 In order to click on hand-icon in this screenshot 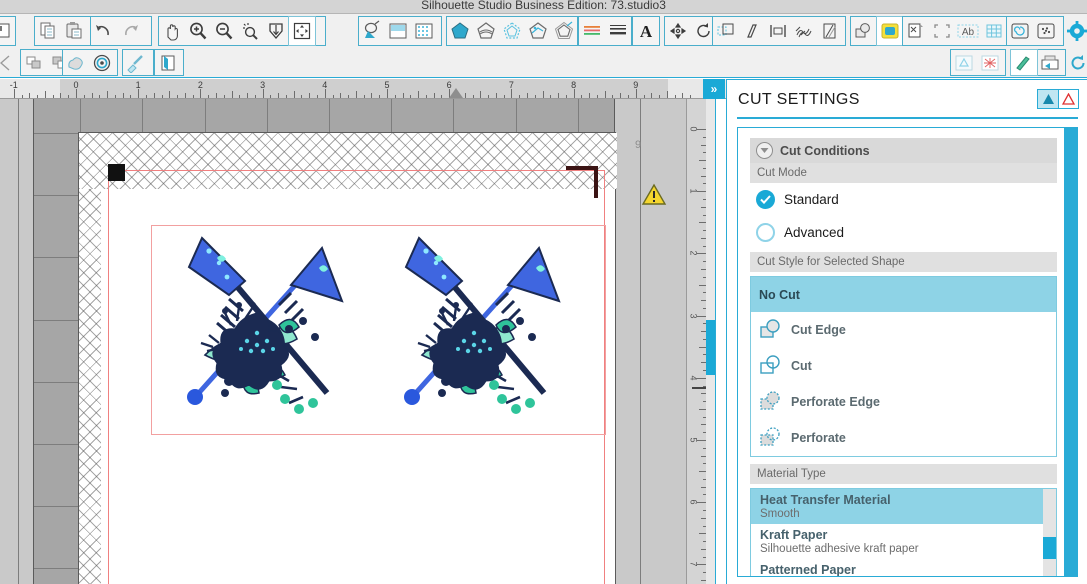, I will do `click(172, 31)`.